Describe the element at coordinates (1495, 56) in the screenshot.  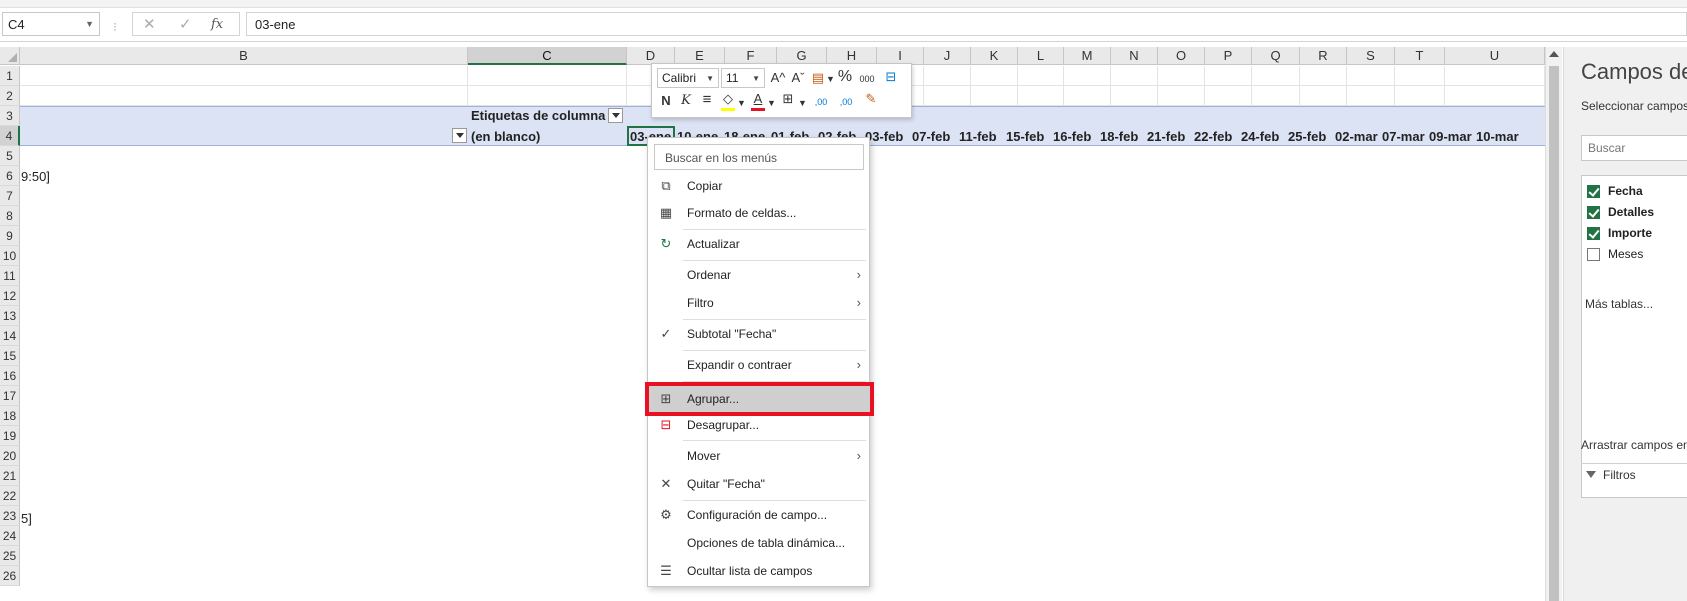
I see `column-header-u: U` at that location.